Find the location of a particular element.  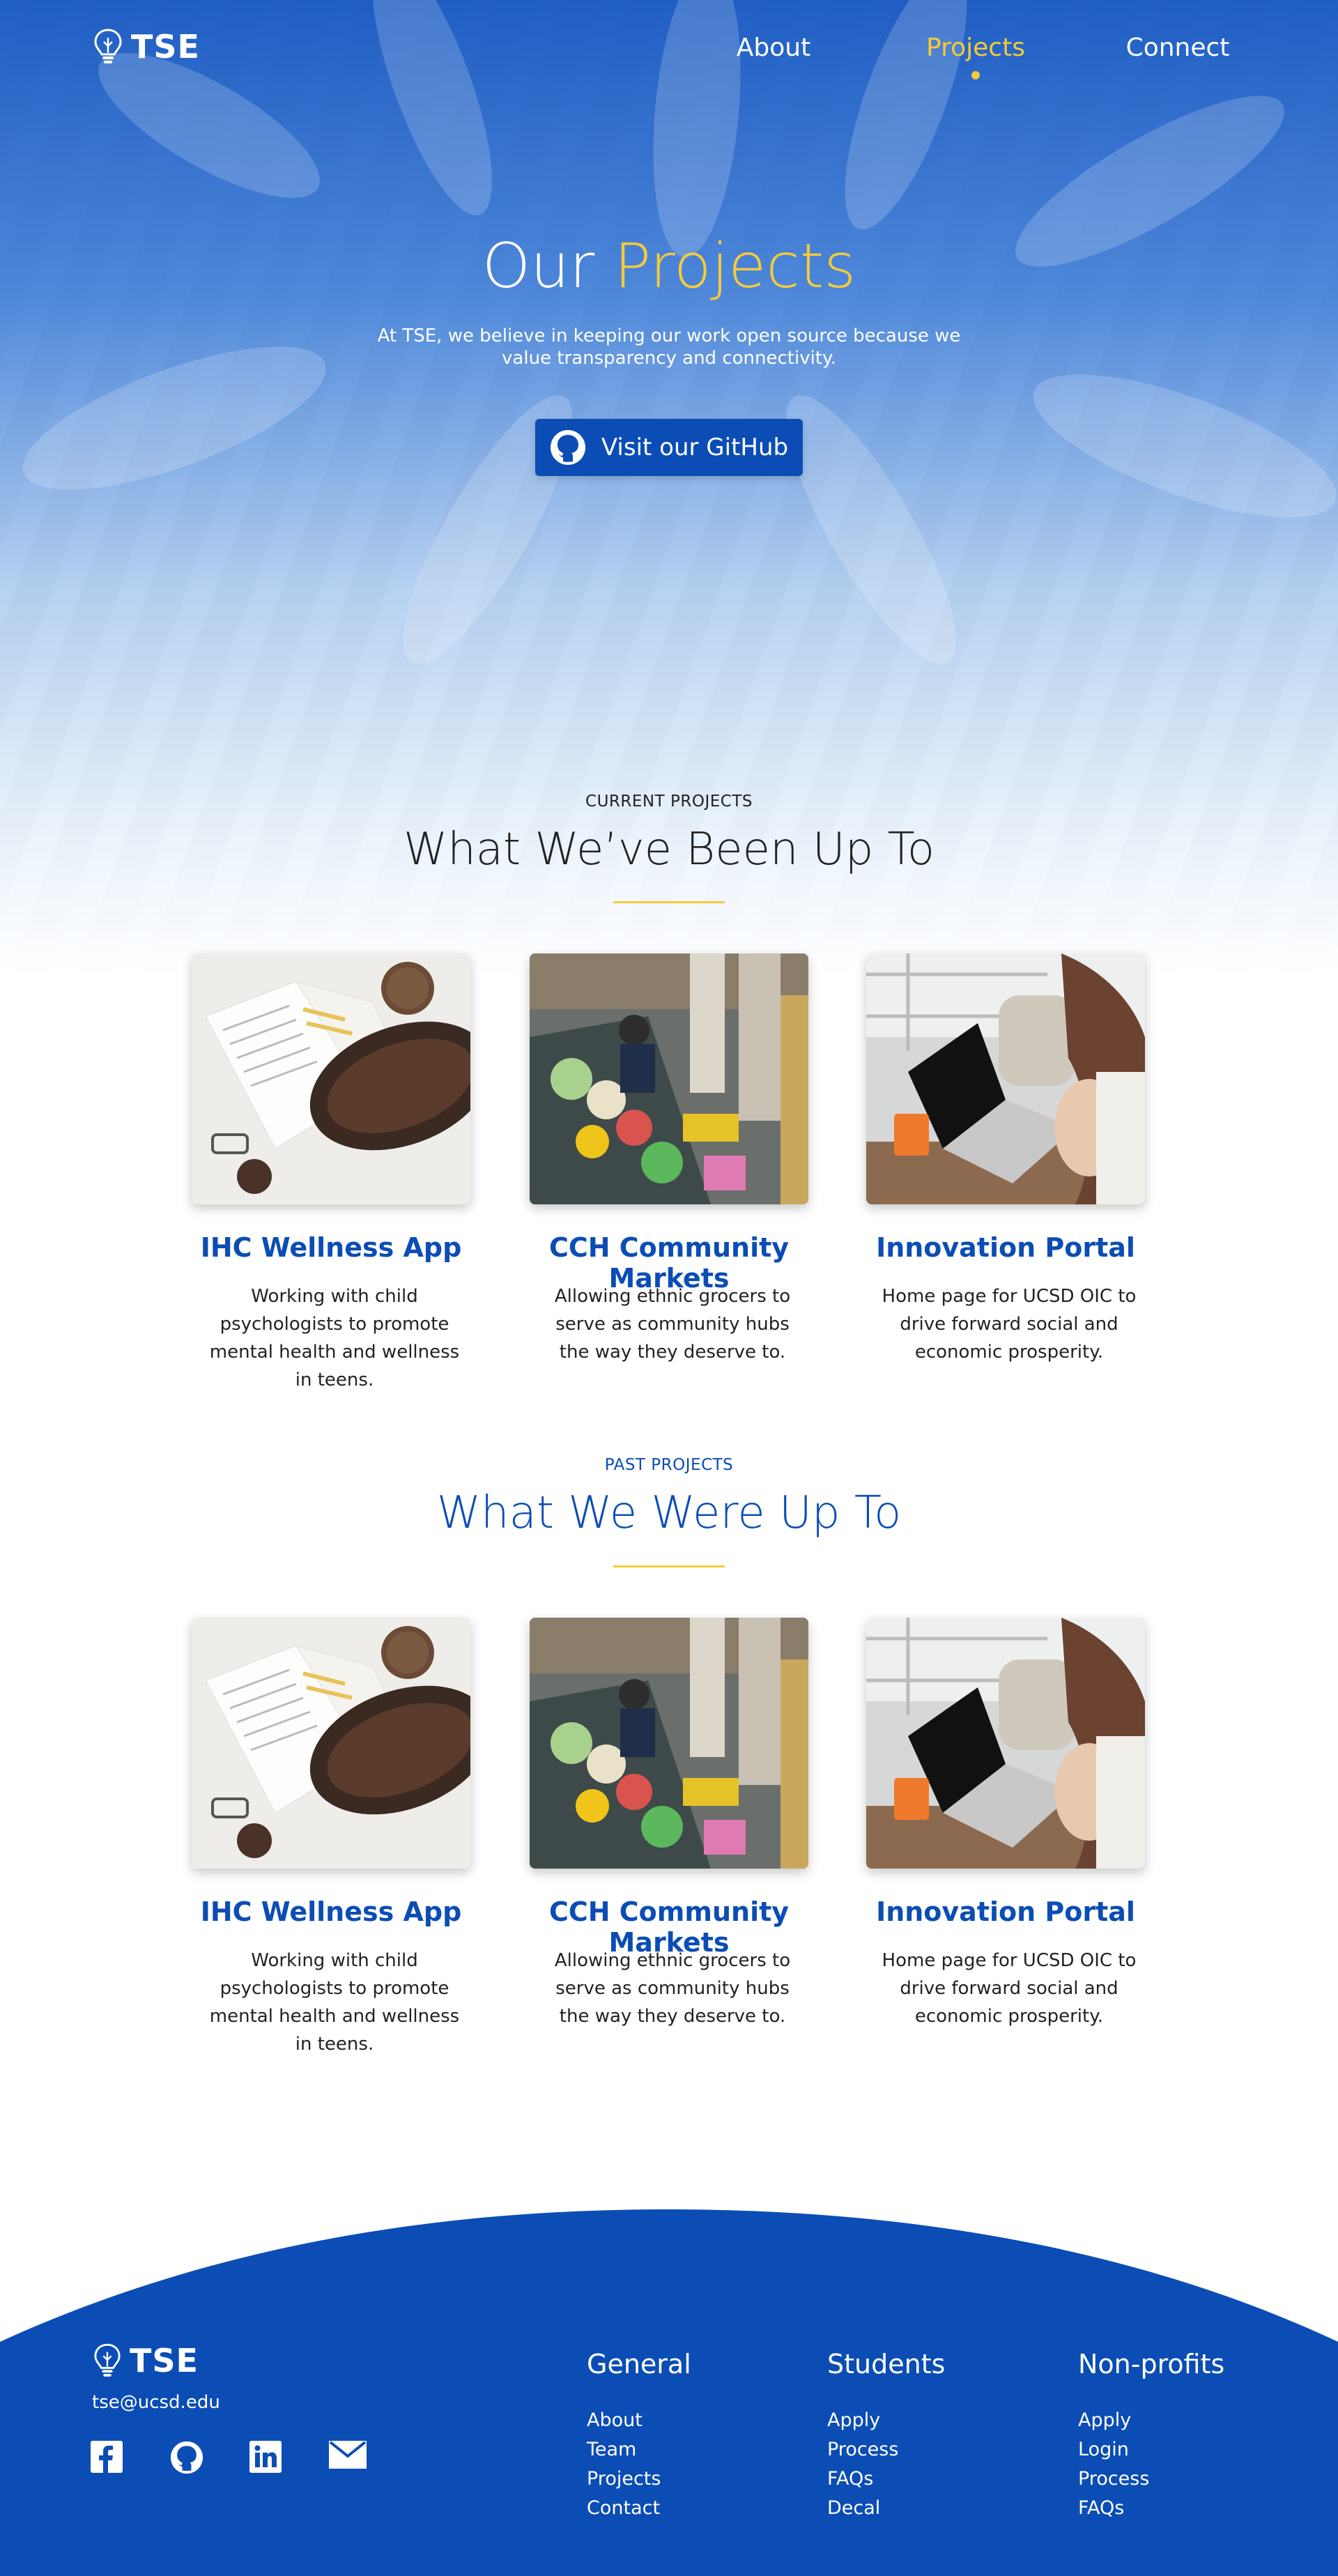

past-projects-kicker: PAST PROJECTS is located at coordinates (669, 1465).